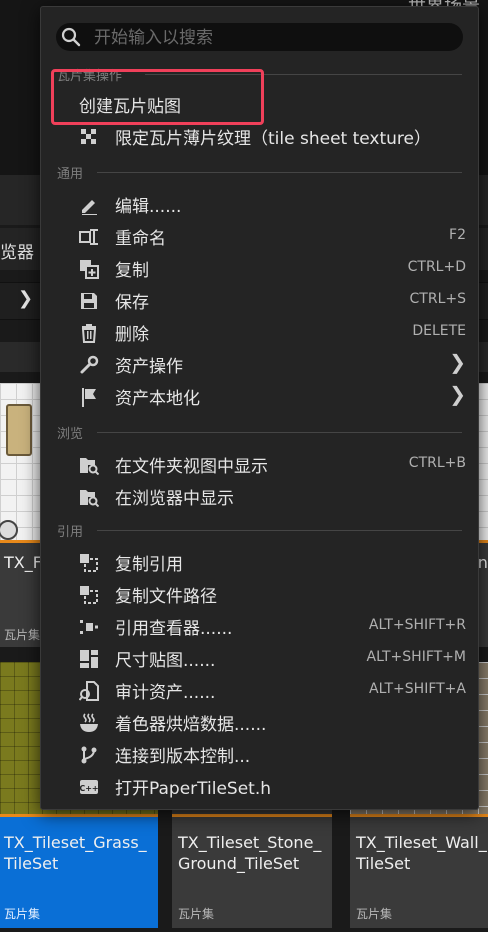 The width and height of the screenshot is (488, 932). What do you see at coordinates (88, 136) in the screenshot?
I see `checker-texture-icon` at bounding box center [88, 136].